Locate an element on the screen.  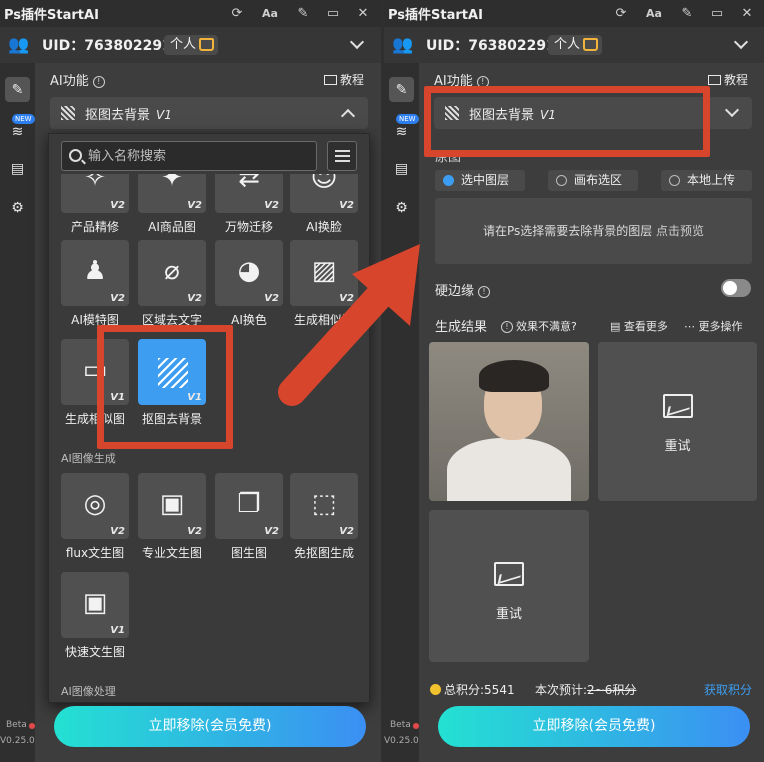
selected-feature-name: 抠图去背景 is located at coordinates (118, 115).